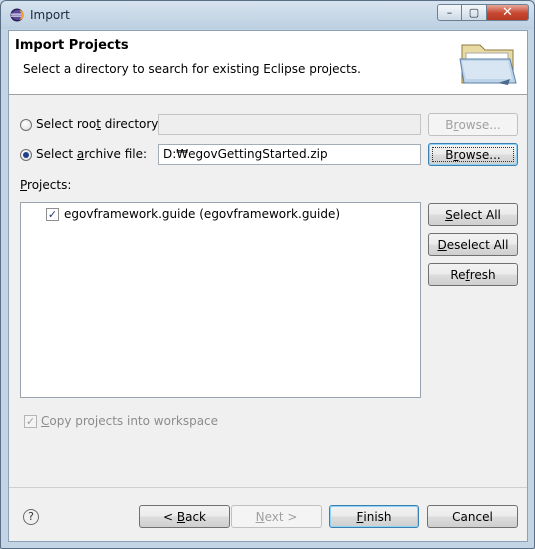 The image size is (535, 549). Describe the element at coordinates (26, 155) in the screenshot. I see `archive-file-radio` at that location.